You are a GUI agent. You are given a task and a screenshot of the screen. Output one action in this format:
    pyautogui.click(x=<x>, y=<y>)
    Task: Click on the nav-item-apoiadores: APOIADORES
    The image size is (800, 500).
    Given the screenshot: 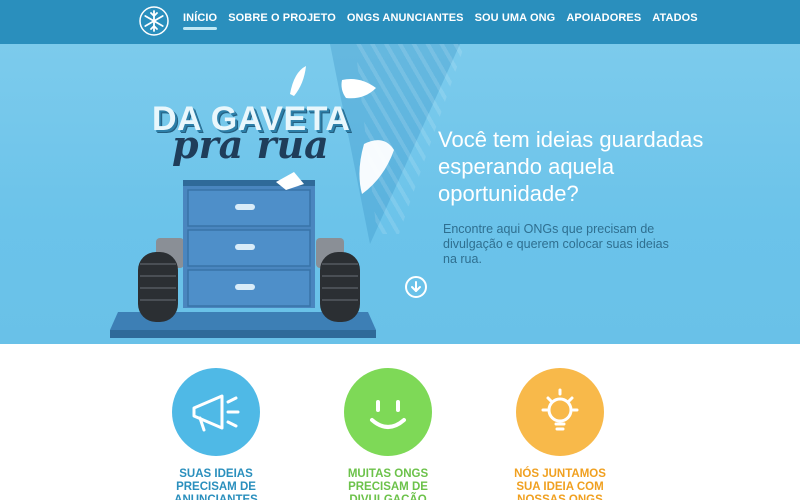 What is the action you would take?
    pyautogui.click(x=603, y=21)
    